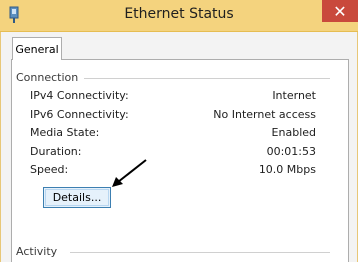  What do you see at coordinates (200, 252) in the screenshot?
I see `activity-group-divider` at bounding box center [200, 252].